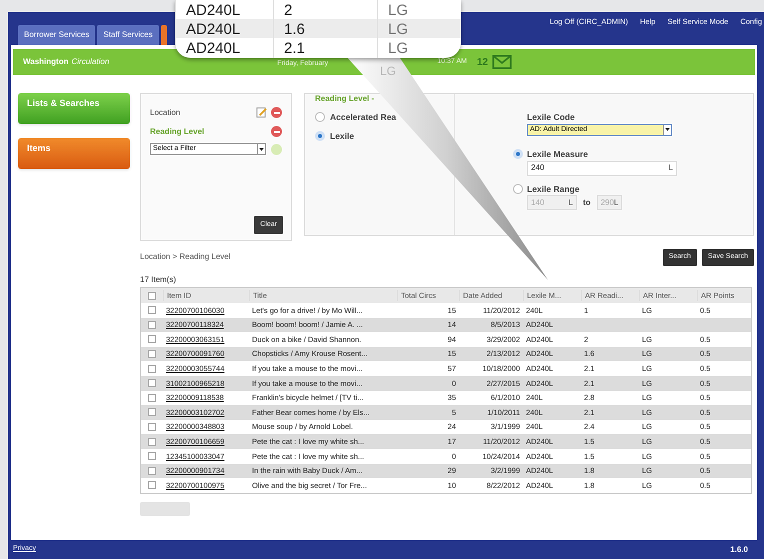 The image size is (764, 559). Describe the element at coordinates (163, 35) in the screenshot. I see `tab` at that location.